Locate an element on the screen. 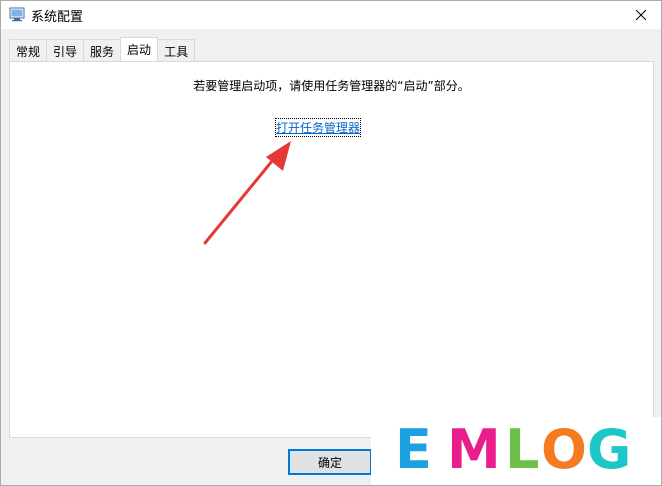 The image size is (662, 486). tab-tools: 工具 is located at coordinates (176, 50).